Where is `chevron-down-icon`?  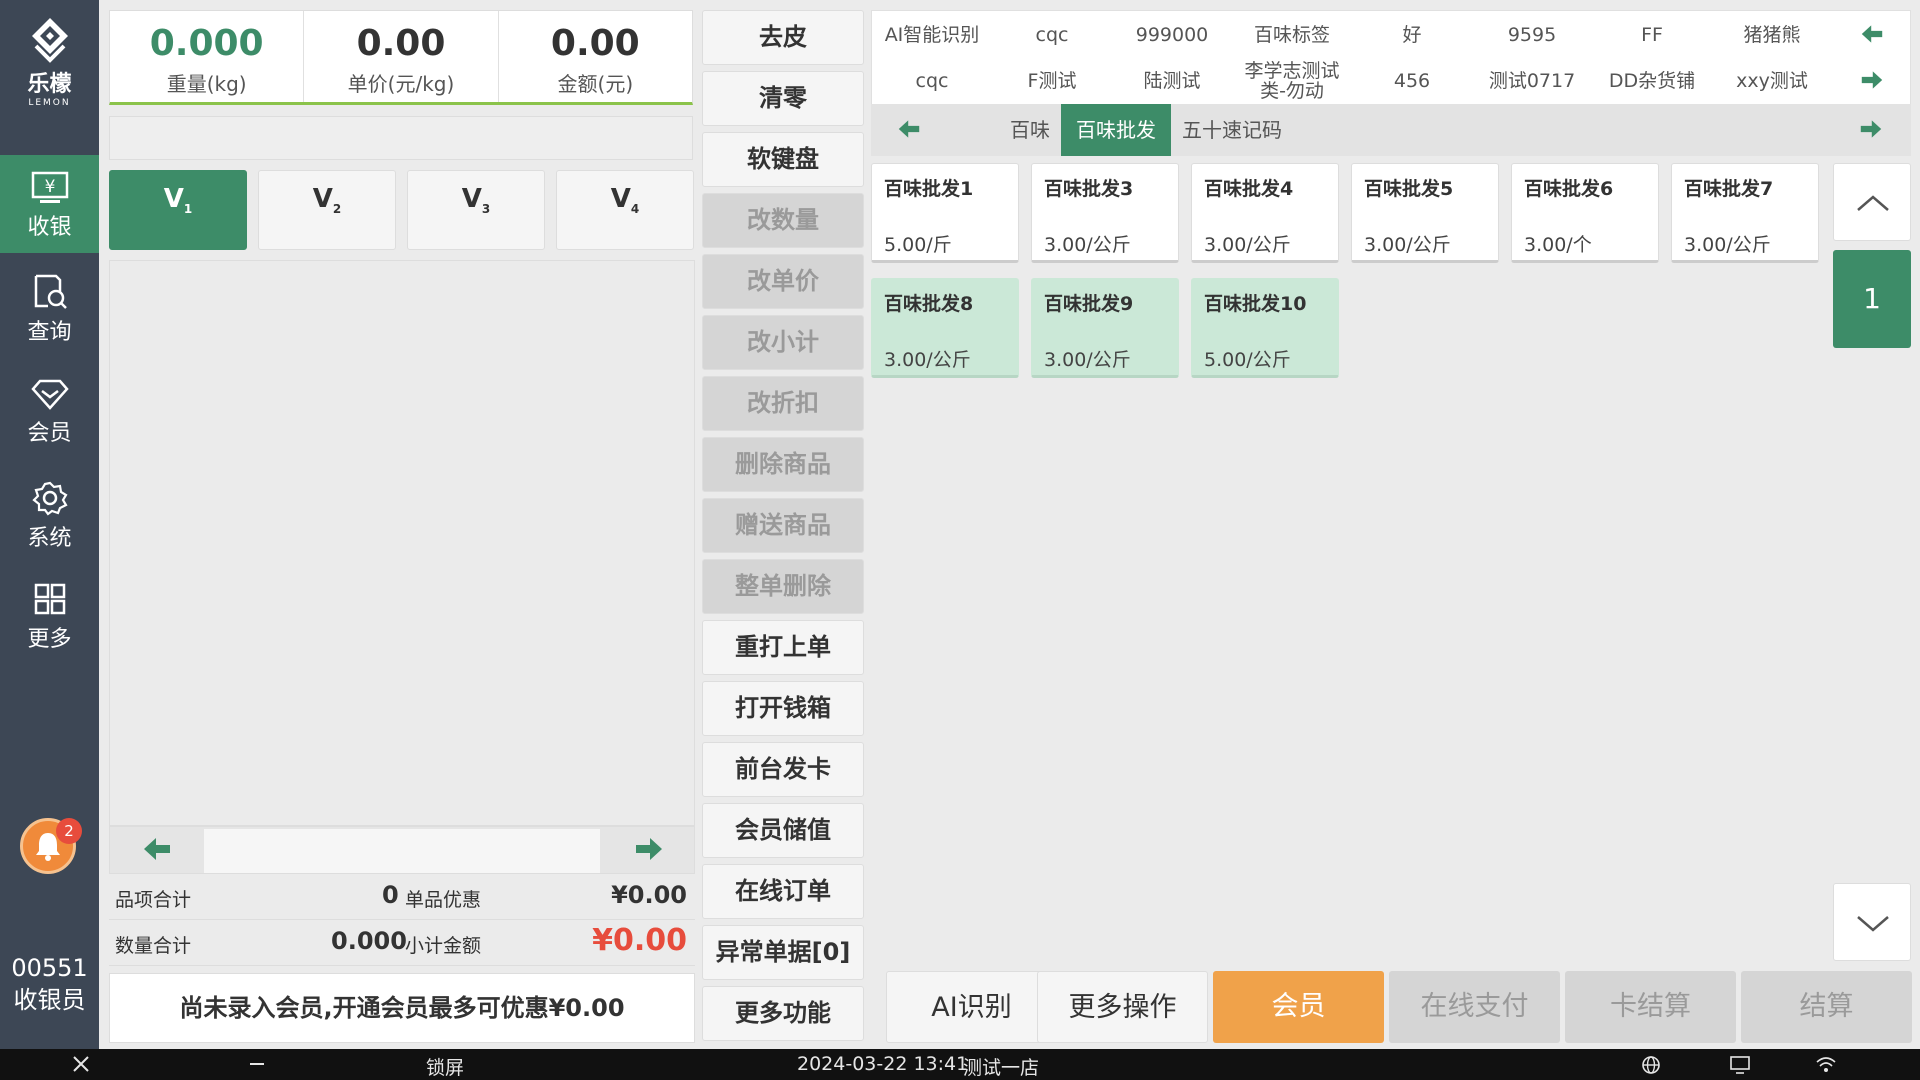 chevron-down-icon is located at coordinates (1873, 924).